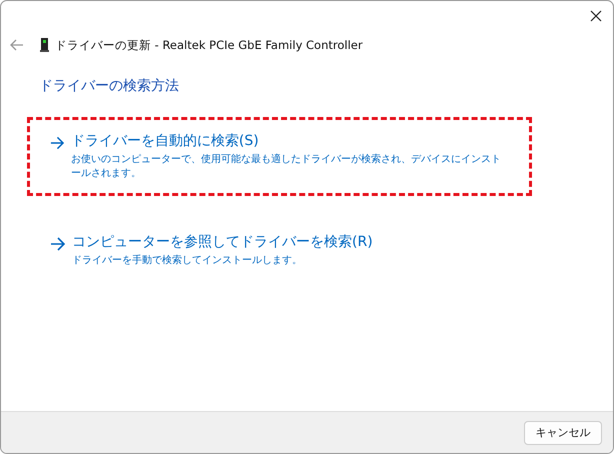 Image resolution: width=614 pixels, height=454 pixels. I want to click on option-link: コンピューターを参照してドライバーを検索(R) ドライバーを手動で検索してインストールします。, so click(279, 250).